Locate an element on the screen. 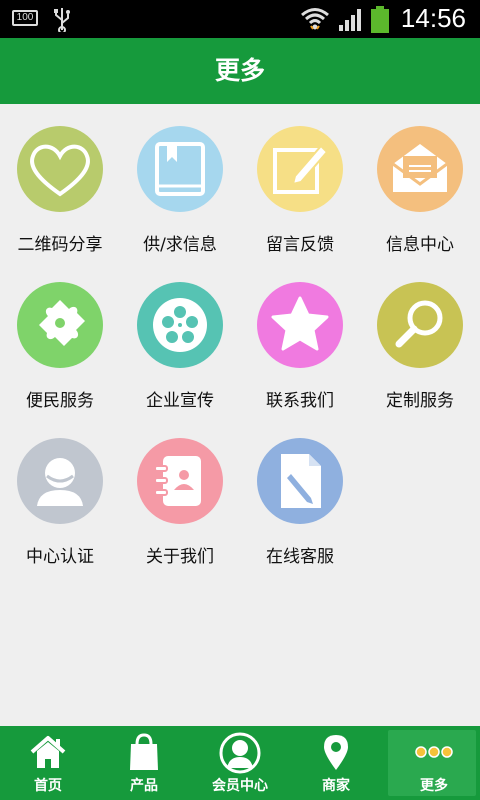  grid-item-label: 定制服务 is located at coordinates (420, 401).